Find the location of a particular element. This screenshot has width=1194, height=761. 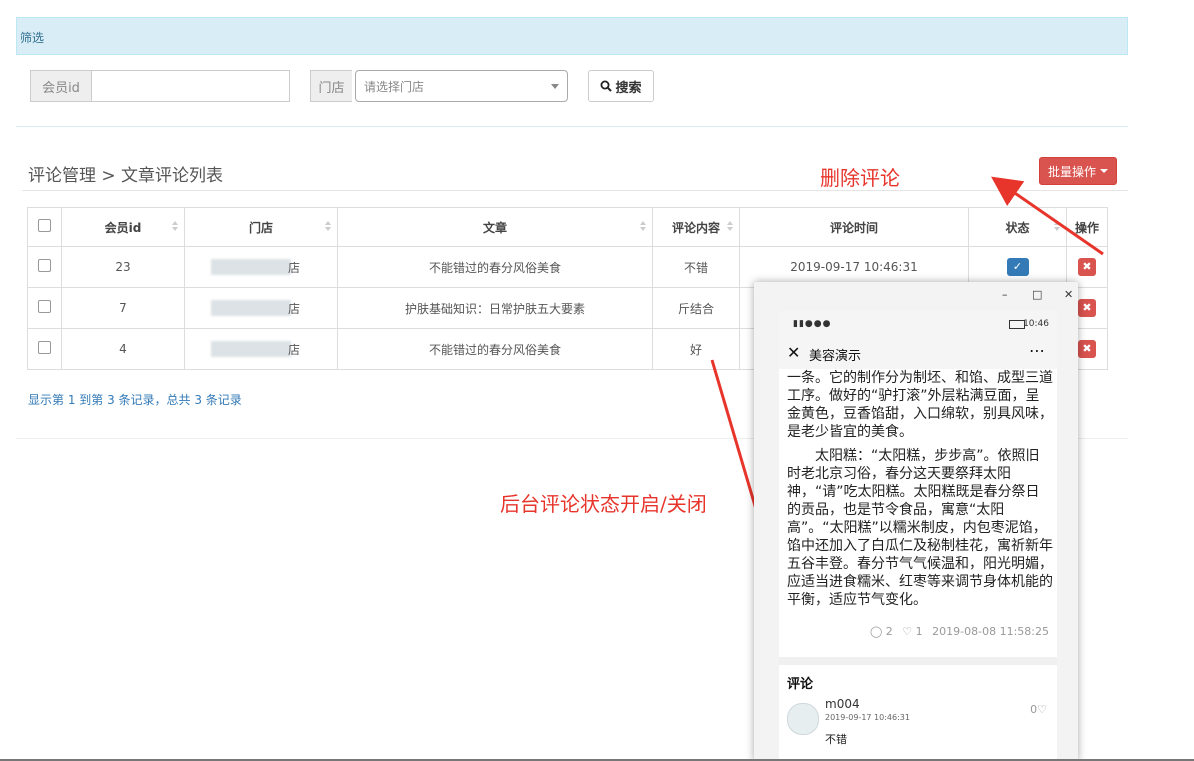

comment-count-icon: ◯ is located at coordinates (876, 631).